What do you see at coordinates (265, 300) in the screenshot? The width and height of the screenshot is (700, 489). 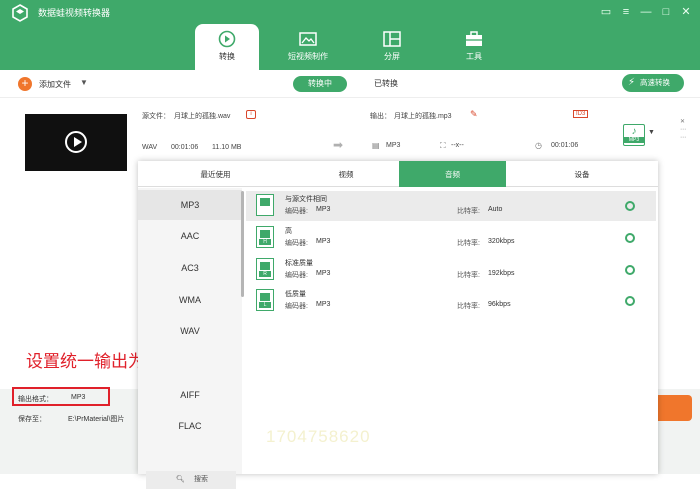 I see `quality-low-icon: L` at bounding box center [265, 300].